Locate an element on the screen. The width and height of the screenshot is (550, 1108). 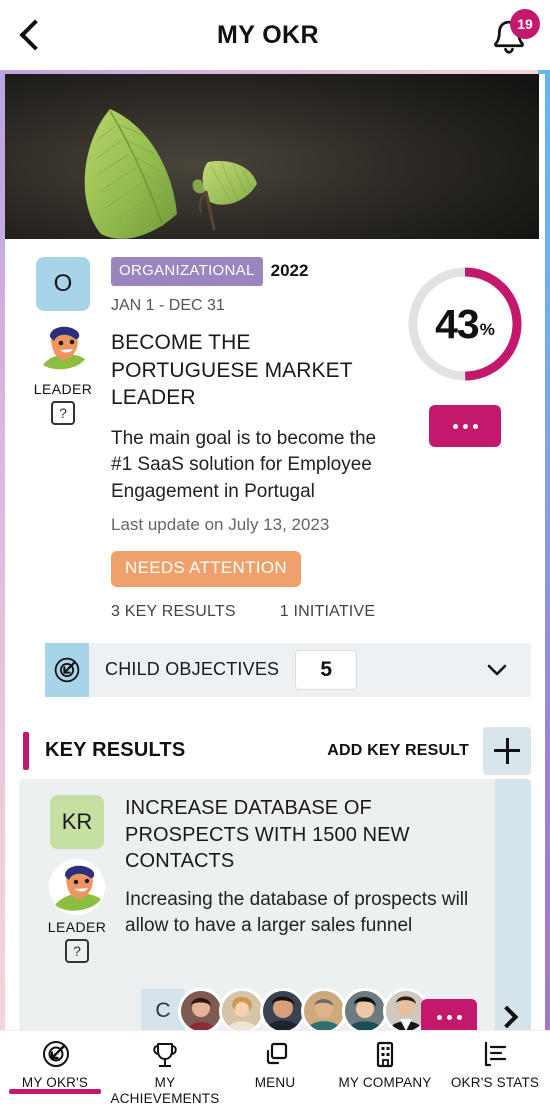
objective-more-button is located at coordinates (465, 426).